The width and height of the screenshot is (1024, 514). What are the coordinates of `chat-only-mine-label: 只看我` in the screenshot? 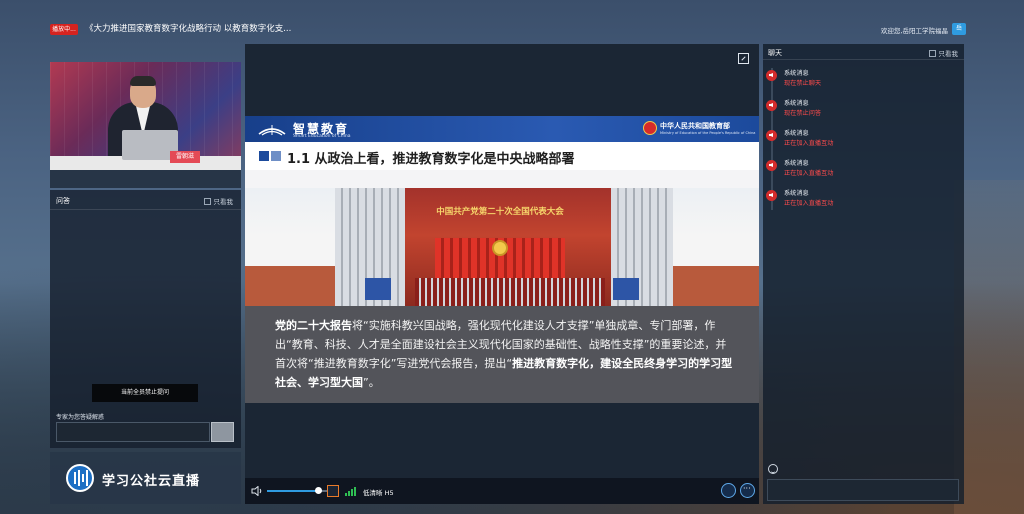 It's located at (948, 54).